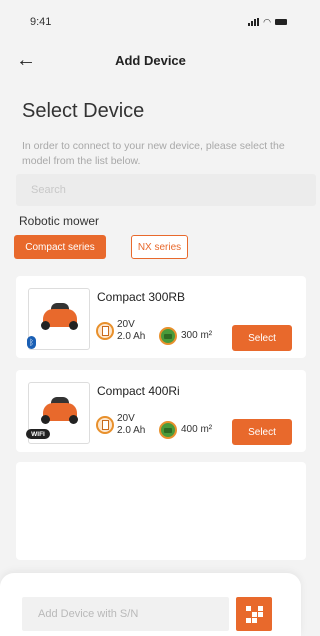 Image resolution: width=320 pixels, height=636 pixels. I want to click on chip-compact-series: Compact series, so click(60, 247).